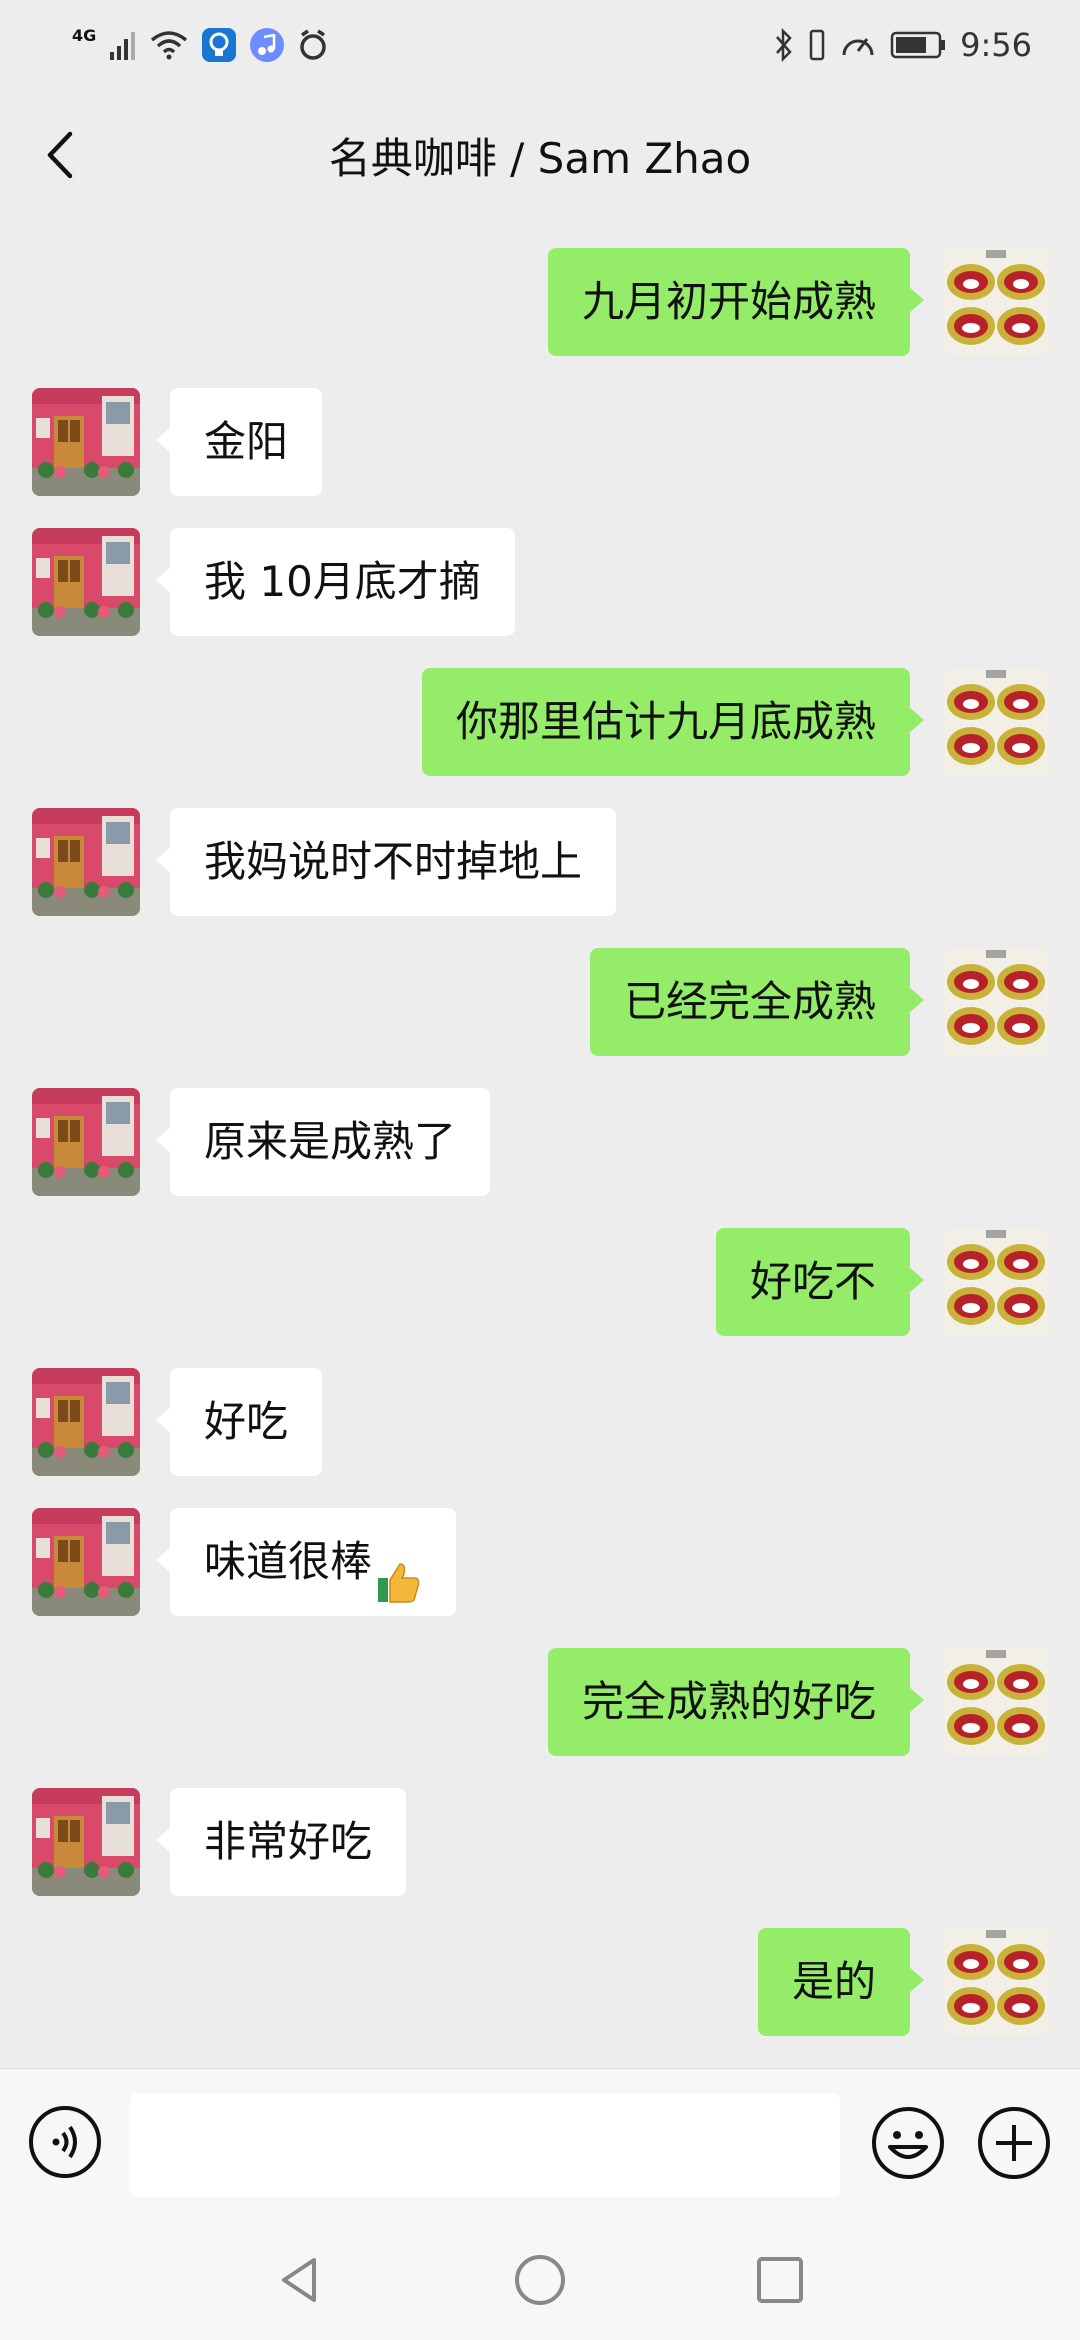 The height and width of the screenshot is (2340, 1080). I want to click on message-text: 味道很棒, so click(288, 1561).